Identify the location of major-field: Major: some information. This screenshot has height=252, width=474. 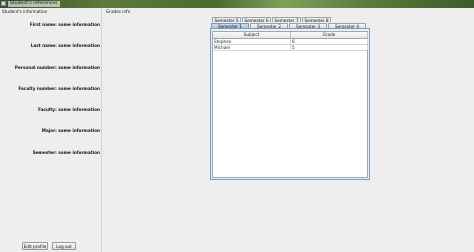
(70, 130).